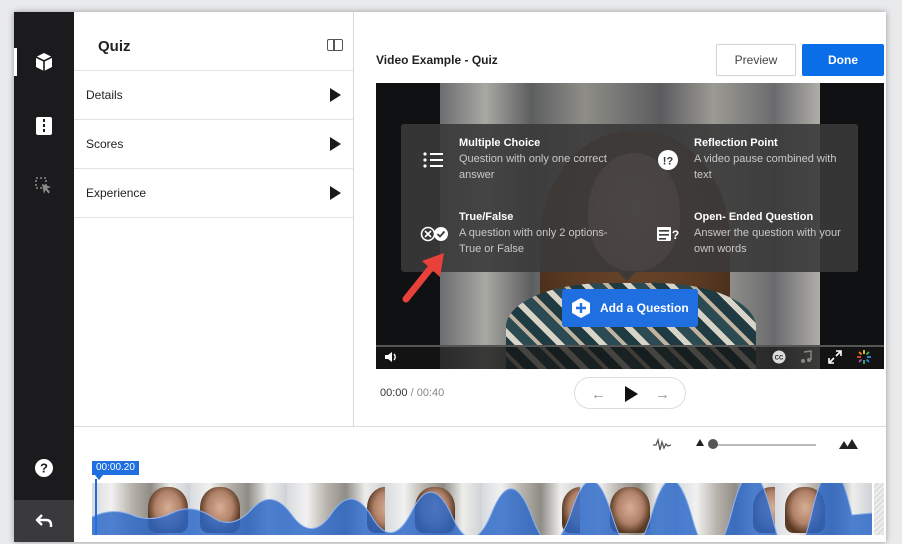 The image size is (902, 544). What do you see at coordinates (662, 394) in the screenshot?
I see `next-arrow-icon: →` at bounding box center [662, 394].